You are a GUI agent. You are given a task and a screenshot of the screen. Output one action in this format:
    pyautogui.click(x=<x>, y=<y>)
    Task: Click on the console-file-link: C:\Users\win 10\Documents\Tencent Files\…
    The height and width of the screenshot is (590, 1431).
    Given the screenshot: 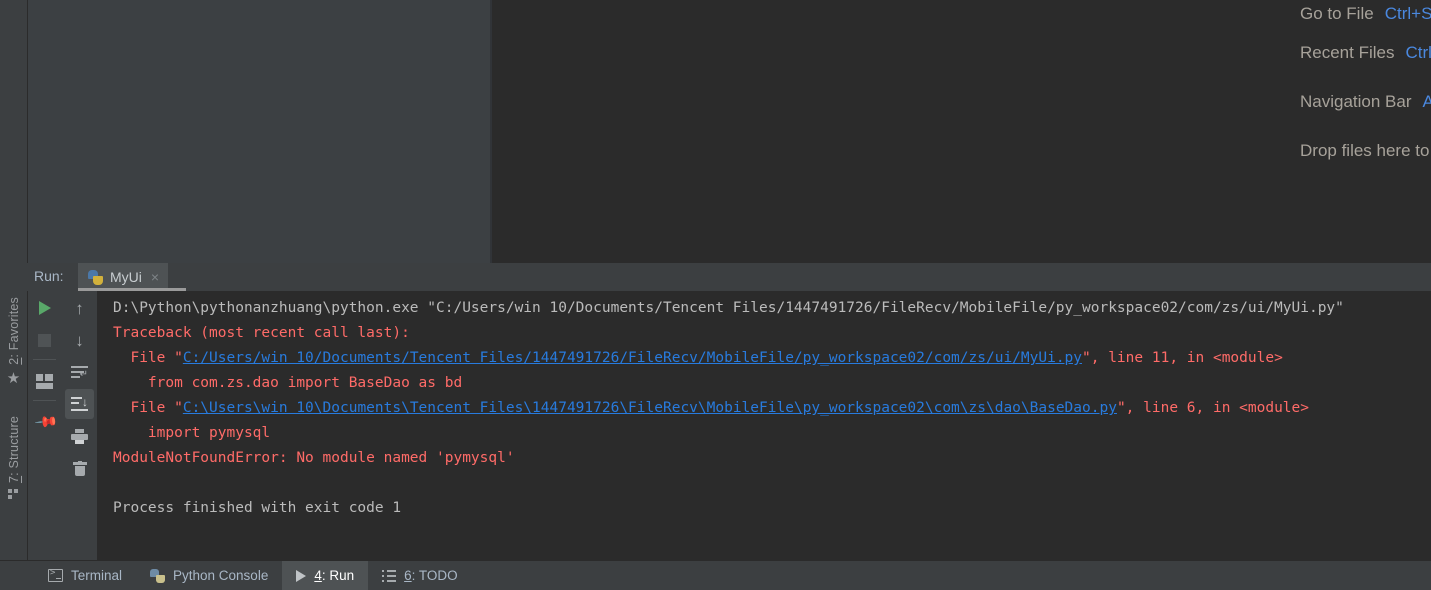 What is the action you would take?
    pyautogui.click(x=650, y=408)
    